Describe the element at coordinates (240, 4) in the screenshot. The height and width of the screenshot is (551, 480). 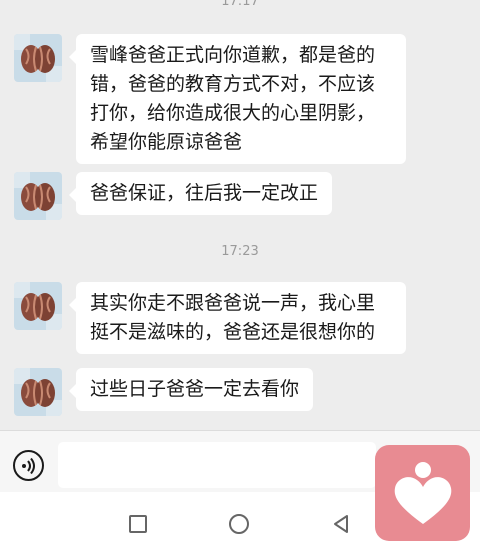
I see `timestamp: 17:17` at that location.